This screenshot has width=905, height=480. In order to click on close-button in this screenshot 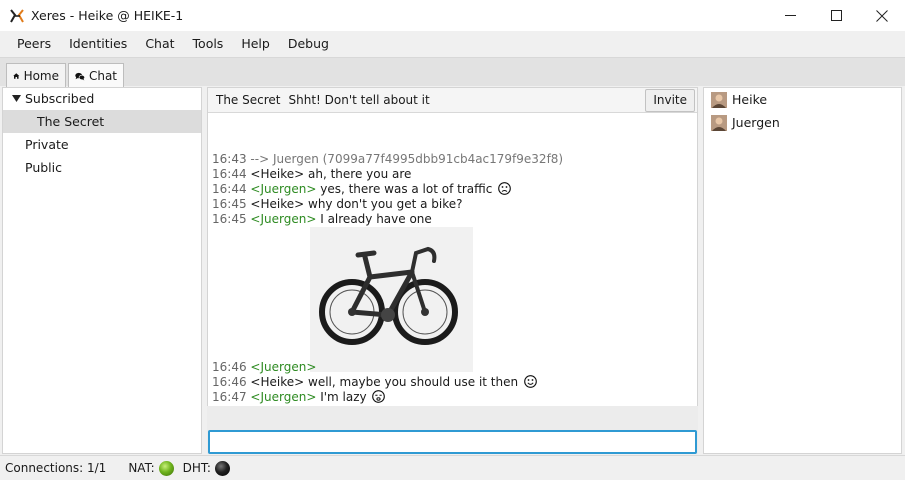, I will do `click(882, 15)`.